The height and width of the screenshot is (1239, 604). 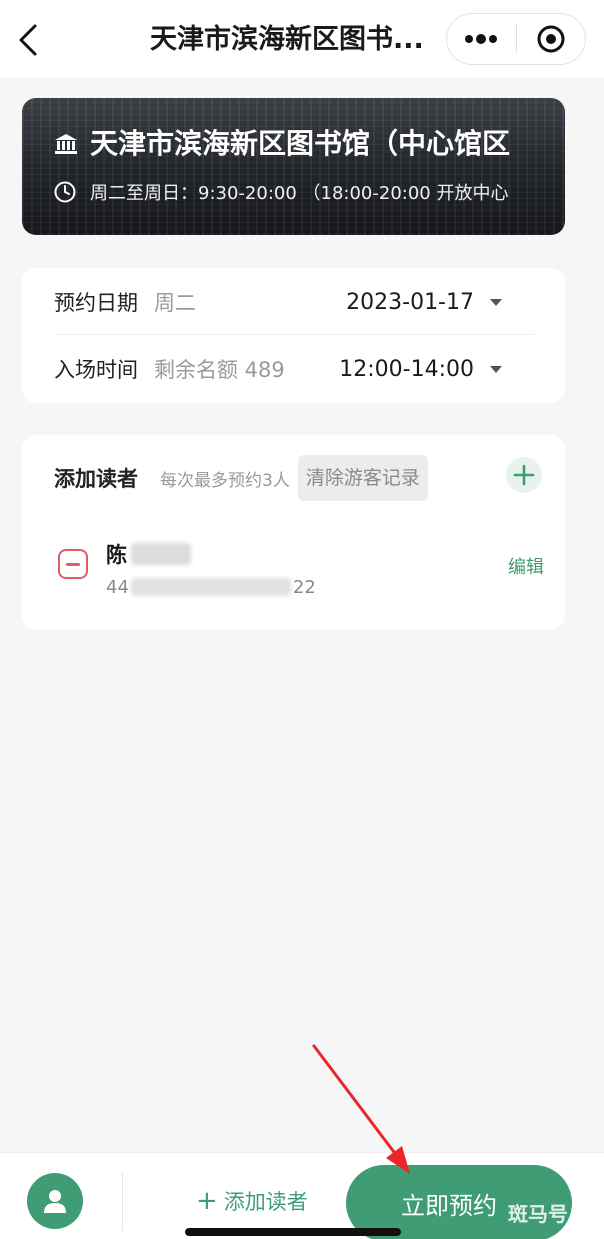 What do you see at coordinates (293, 1232) in the screenshot?
I see `home-indicator` at bounding box center [293, 1232].